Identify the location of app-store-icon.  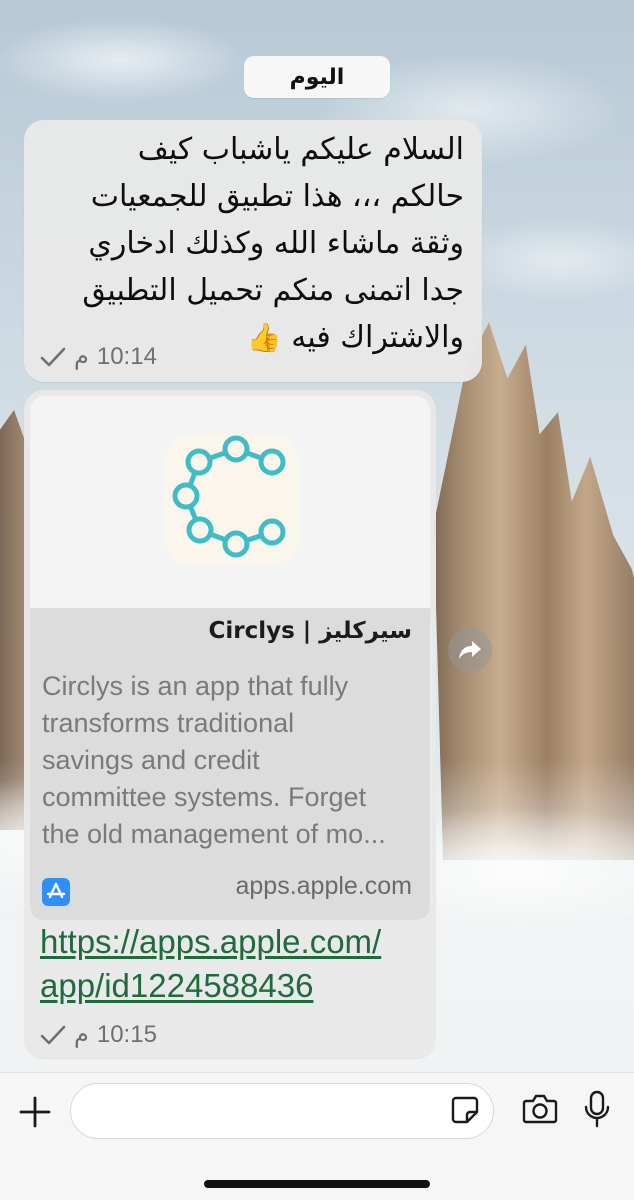
(56, 892).